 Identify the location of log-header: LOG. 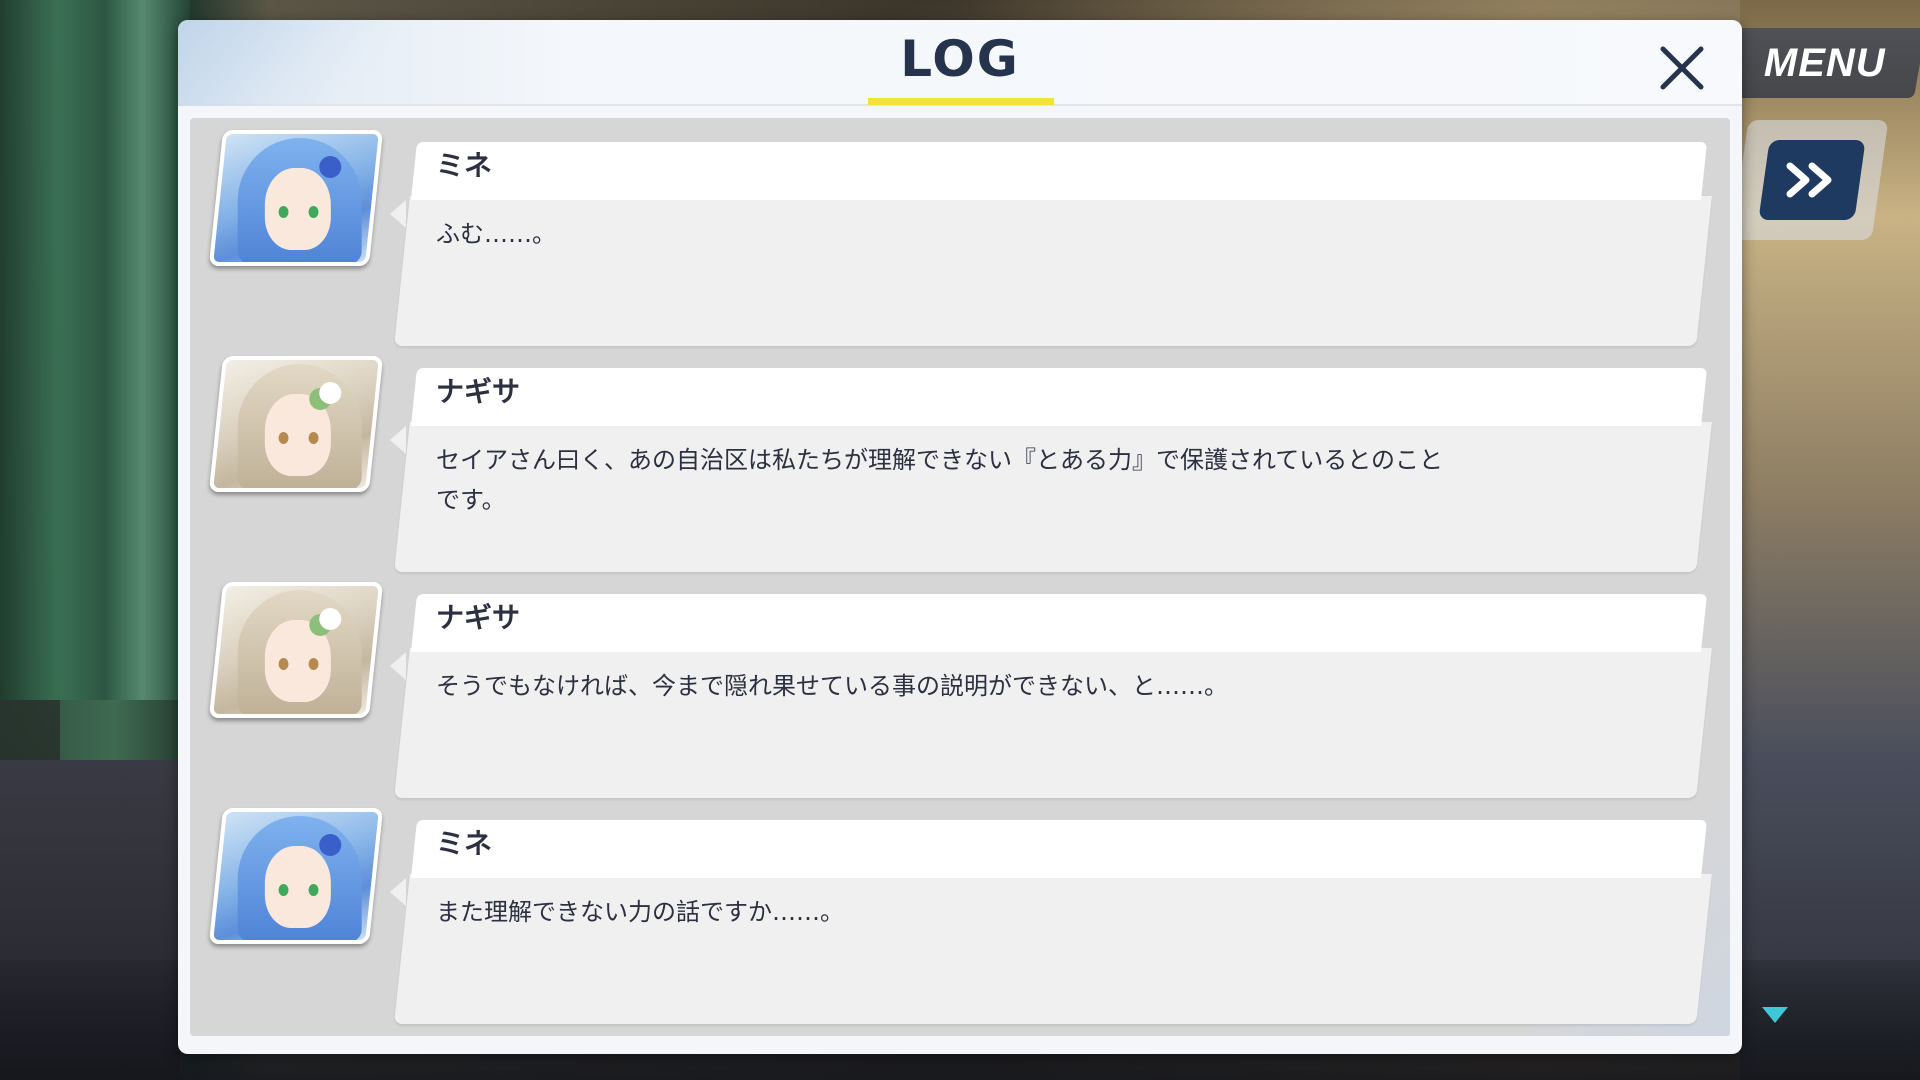
(960, 63).